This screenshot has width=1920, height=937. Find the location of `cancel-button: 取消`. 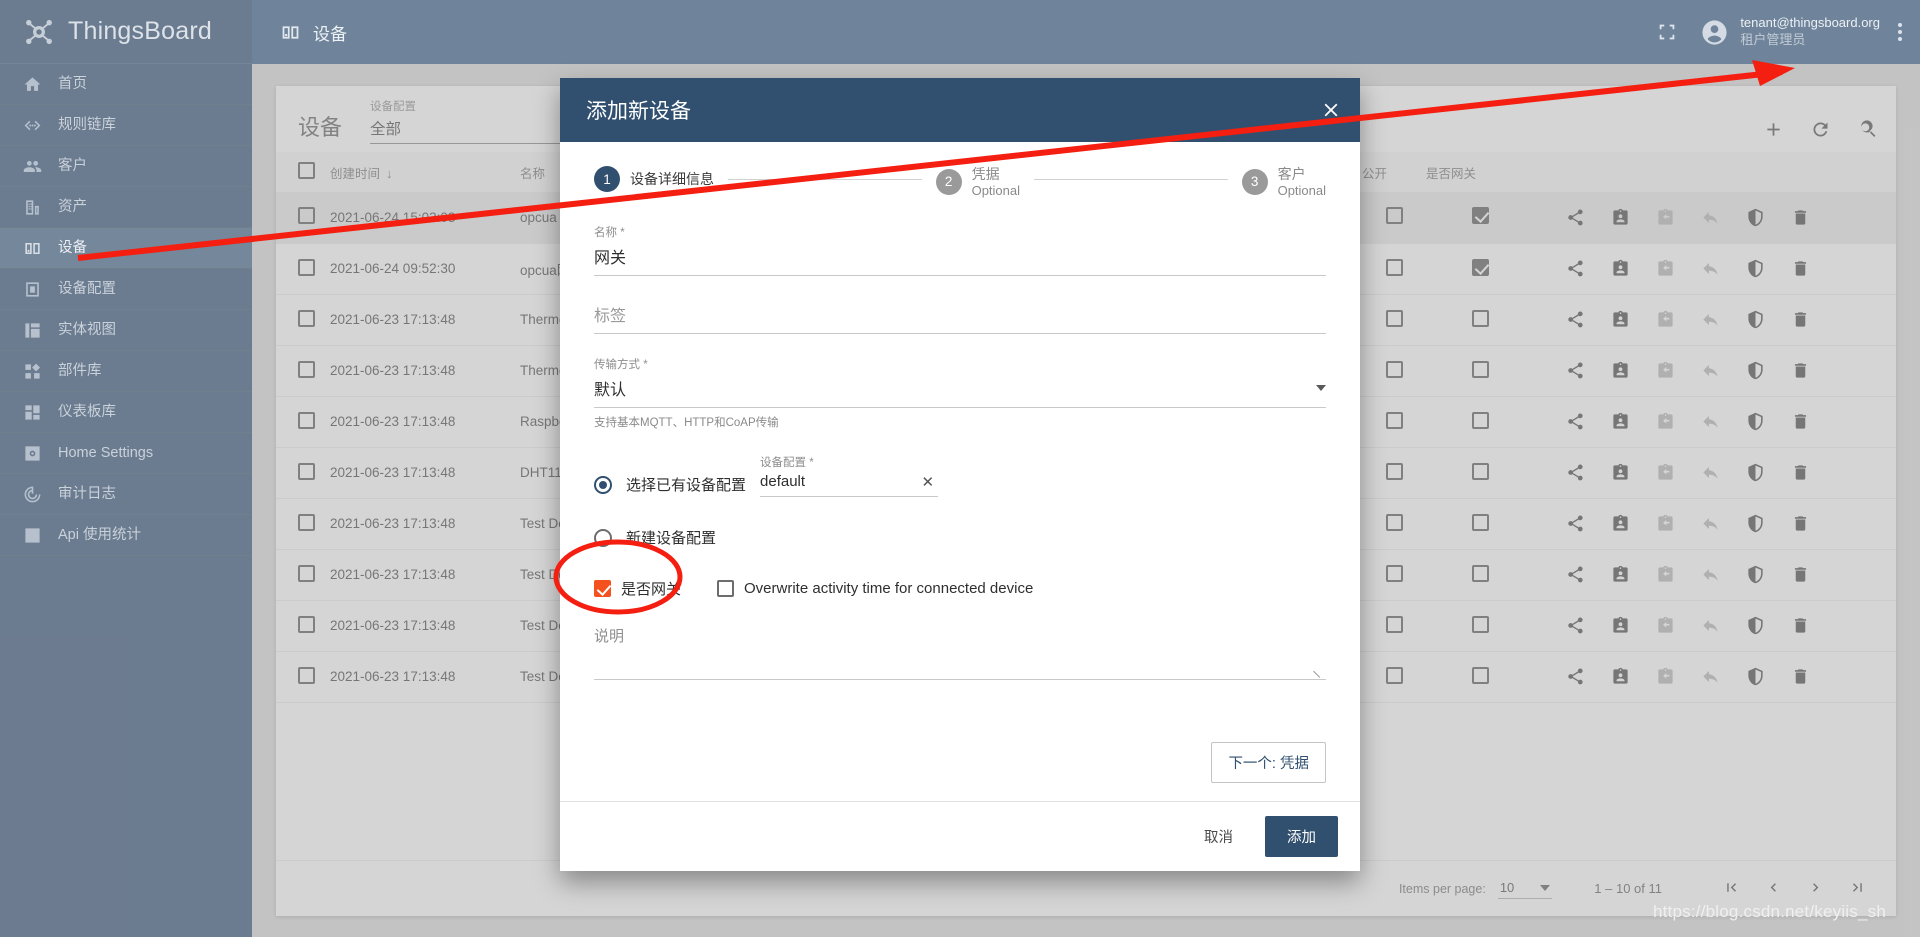

cancel-button: 取消 is located at coordinates (1218, 836).